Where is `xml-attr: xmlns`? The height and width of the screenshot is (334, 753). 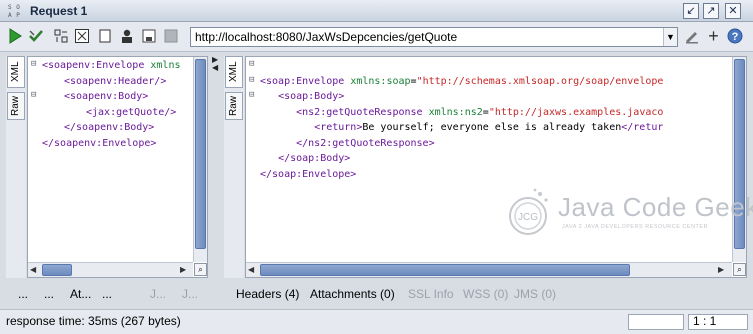 xml-attr: xmlns is located at coordinates (162, 65).